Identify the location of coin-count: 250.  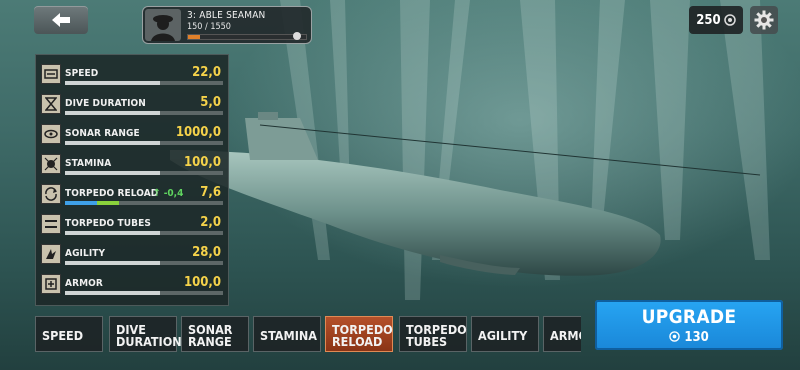
(708, 20).